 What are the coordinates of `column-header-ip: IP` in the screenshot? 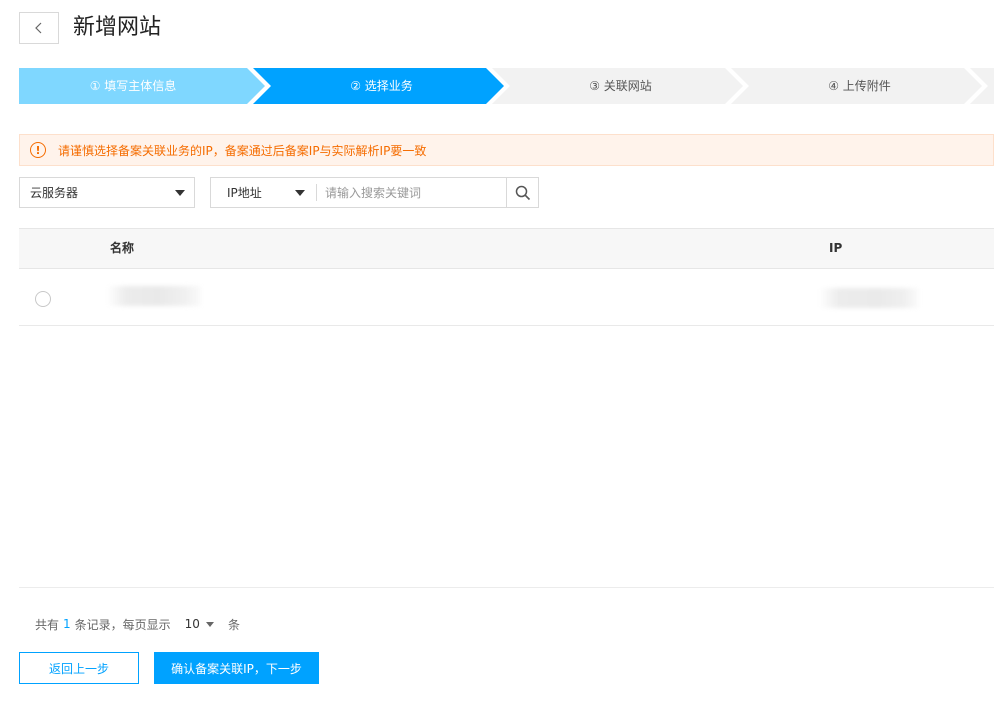 It's located at (836, 248).